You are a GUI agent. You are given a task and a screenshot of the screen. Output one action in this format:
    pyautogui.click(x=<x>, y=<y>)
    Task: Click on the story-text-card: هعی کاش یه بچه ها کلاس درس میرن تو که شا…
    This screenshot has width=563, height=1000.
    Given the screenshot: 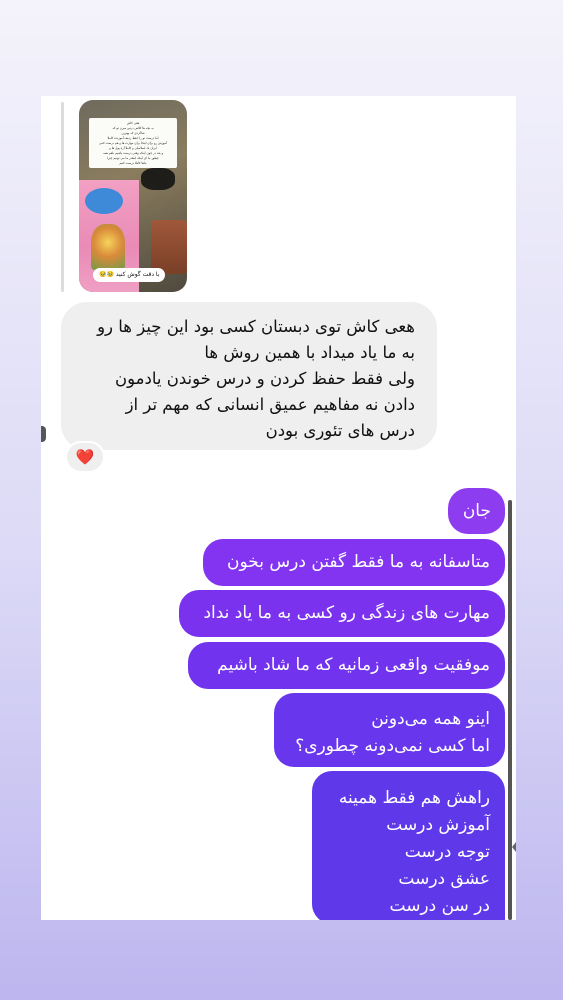 What is the action you would take?
    pyautogui.click(x=133, y=143)
    